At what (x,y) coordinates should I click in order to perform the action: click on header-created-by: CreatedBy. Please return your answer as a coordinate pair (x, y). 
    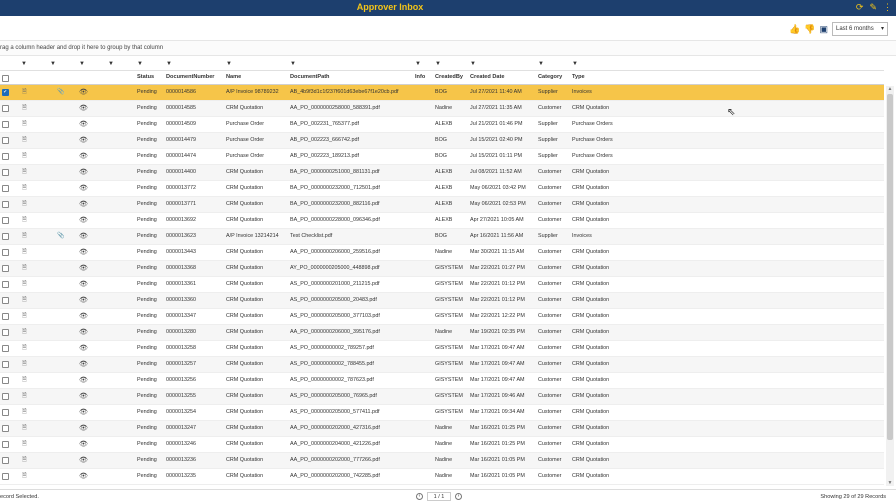
    Looking at the image, I should click on (451, 77).